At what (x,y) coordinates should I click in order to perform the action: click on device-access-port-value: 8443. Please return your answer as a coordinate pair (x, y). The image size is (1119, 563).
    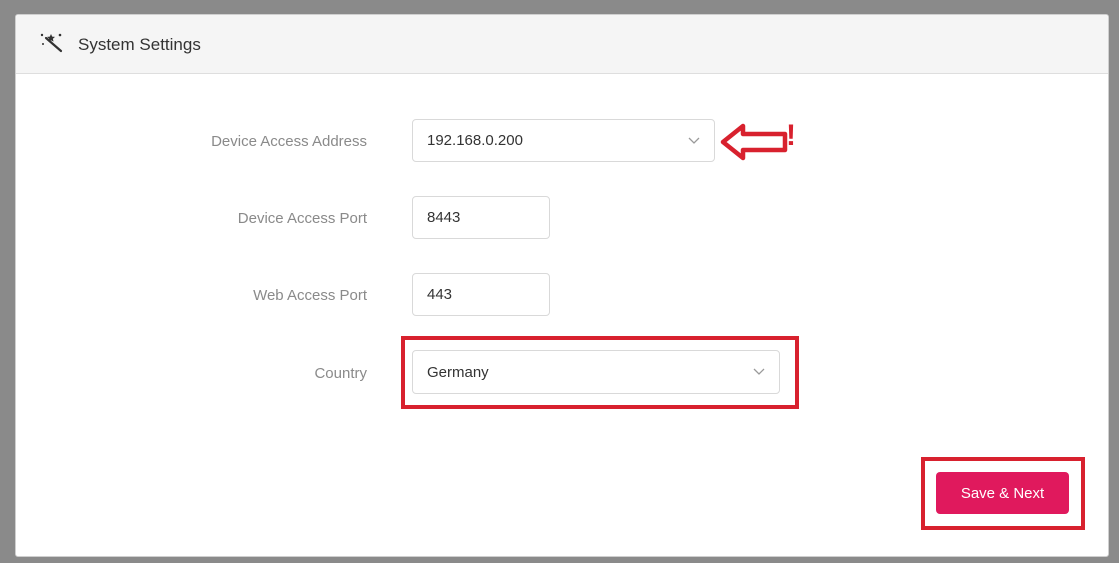
    Looking at the image, I should click on (444, 217).